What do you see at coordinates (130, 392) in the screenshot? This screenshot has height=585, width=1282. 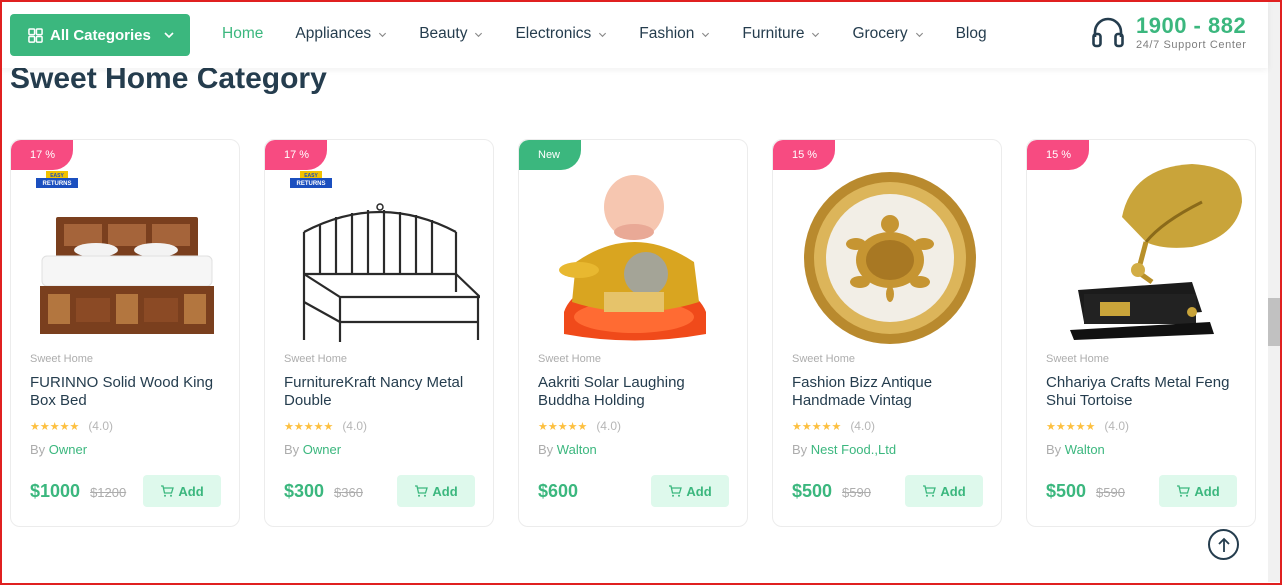 I see `product-name: FURINNO Solid Wood King Box Bed` at bounding box center [130, 392].